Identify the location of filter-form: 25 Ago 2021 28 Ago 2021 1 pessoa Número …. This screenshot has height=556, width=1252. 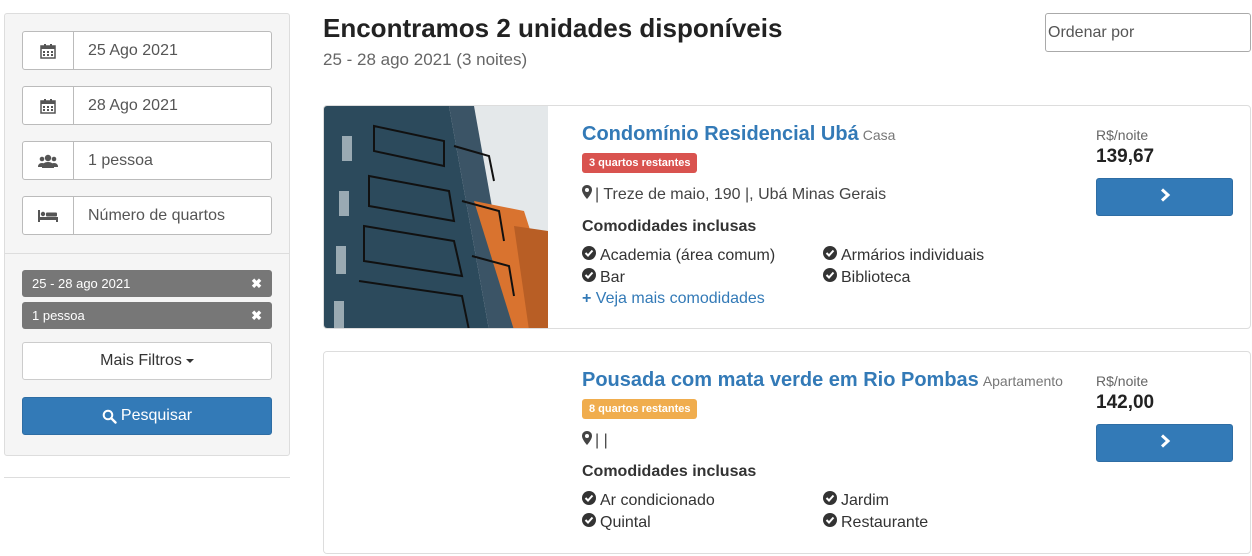
(147, 134).